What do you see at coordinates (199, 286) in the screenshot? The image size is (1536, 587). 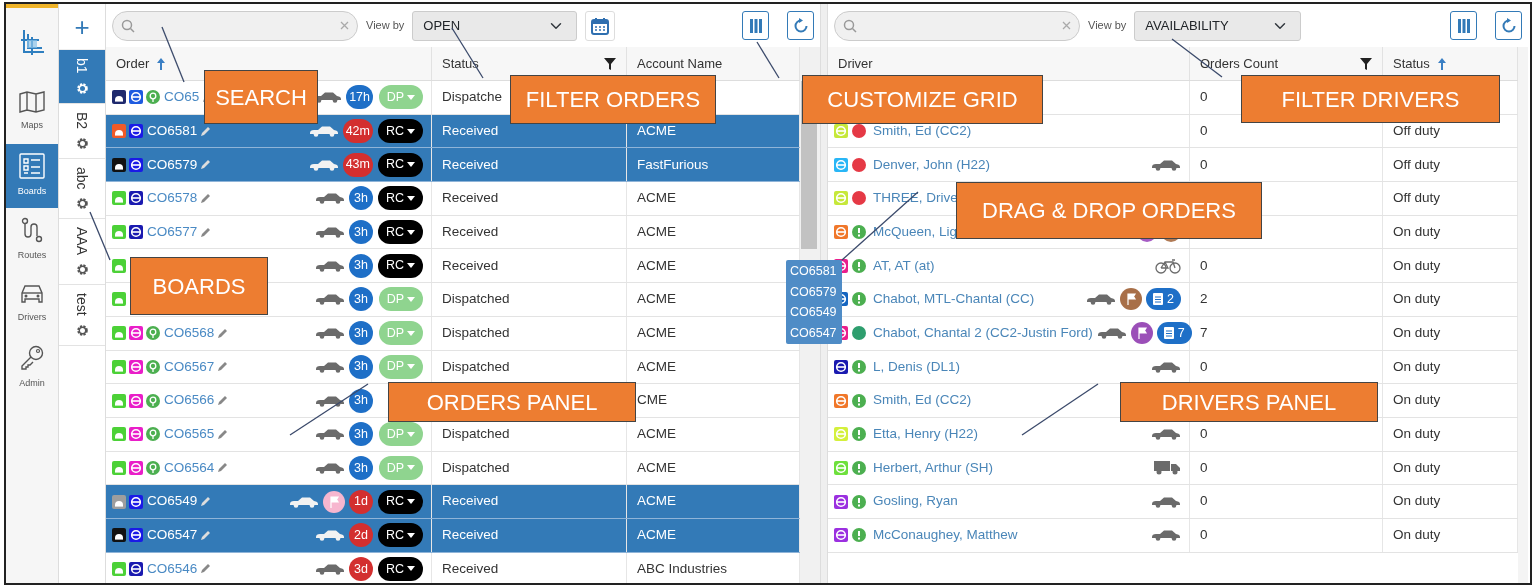 I see `callout-tooltip: BOARDS` at bounding box center [199, 286].